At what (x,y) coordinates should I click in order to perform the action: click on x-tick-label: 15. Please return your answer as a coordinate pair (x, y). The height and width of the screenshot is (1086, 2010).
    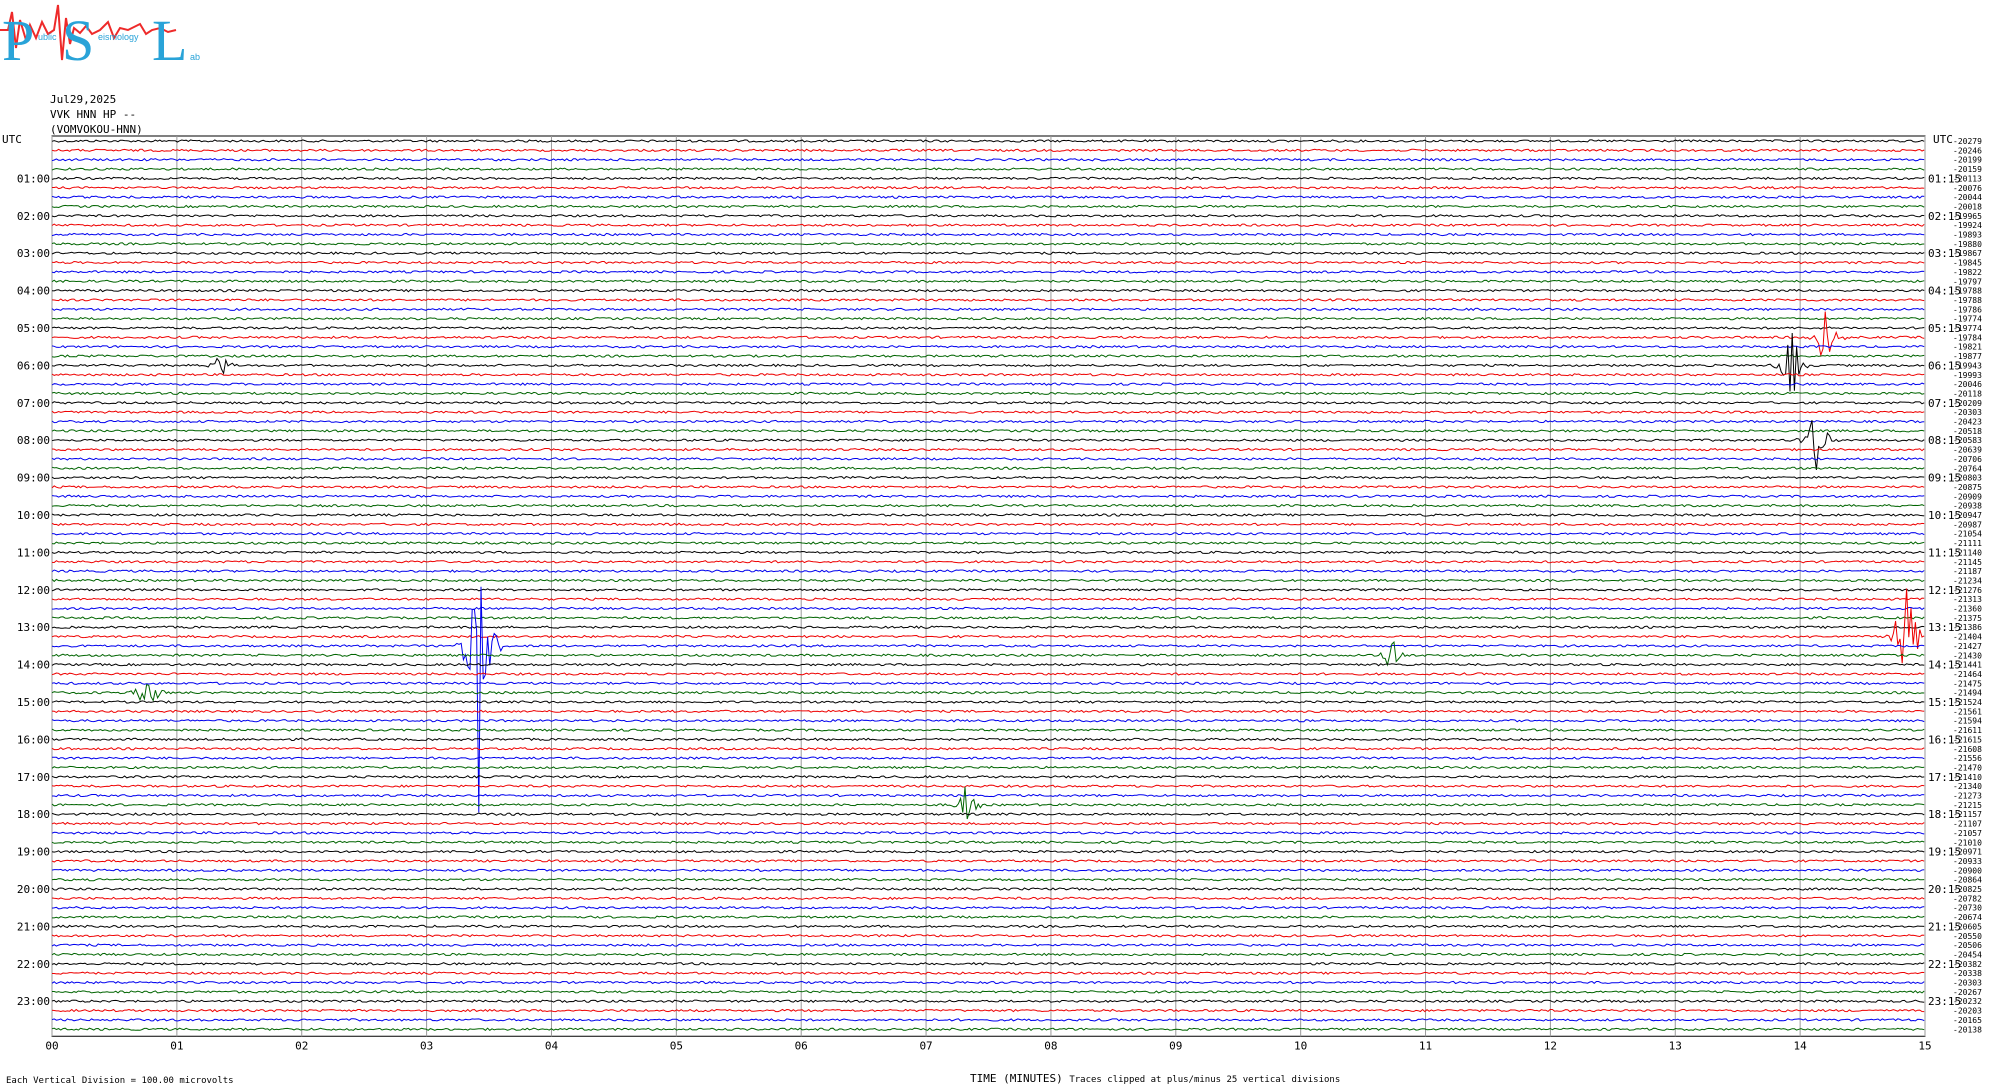
    Looking at the image, I should click on (1924, 1045).